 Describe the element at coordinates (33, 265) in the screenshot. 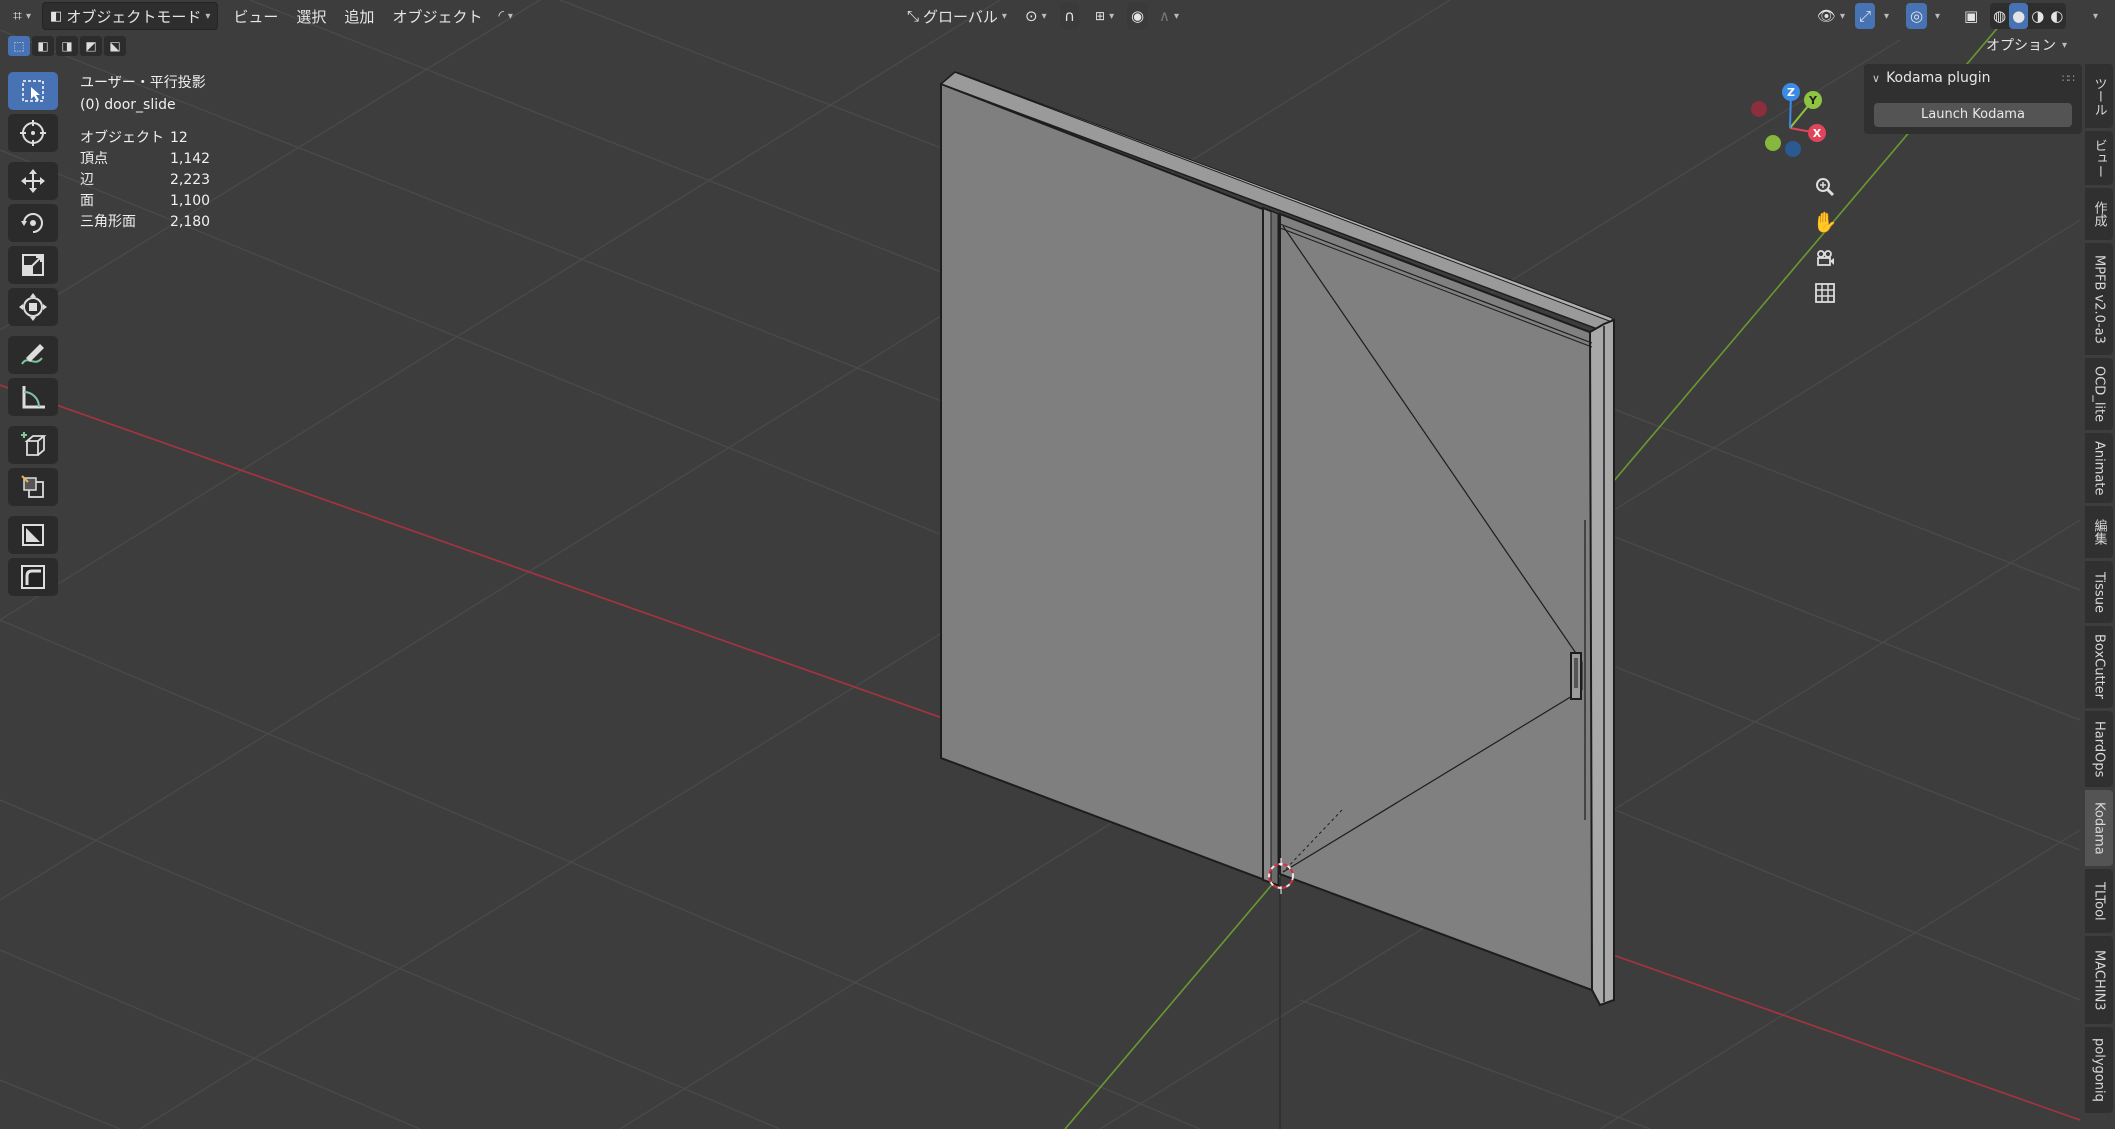

I see `tool-scale` at that location.